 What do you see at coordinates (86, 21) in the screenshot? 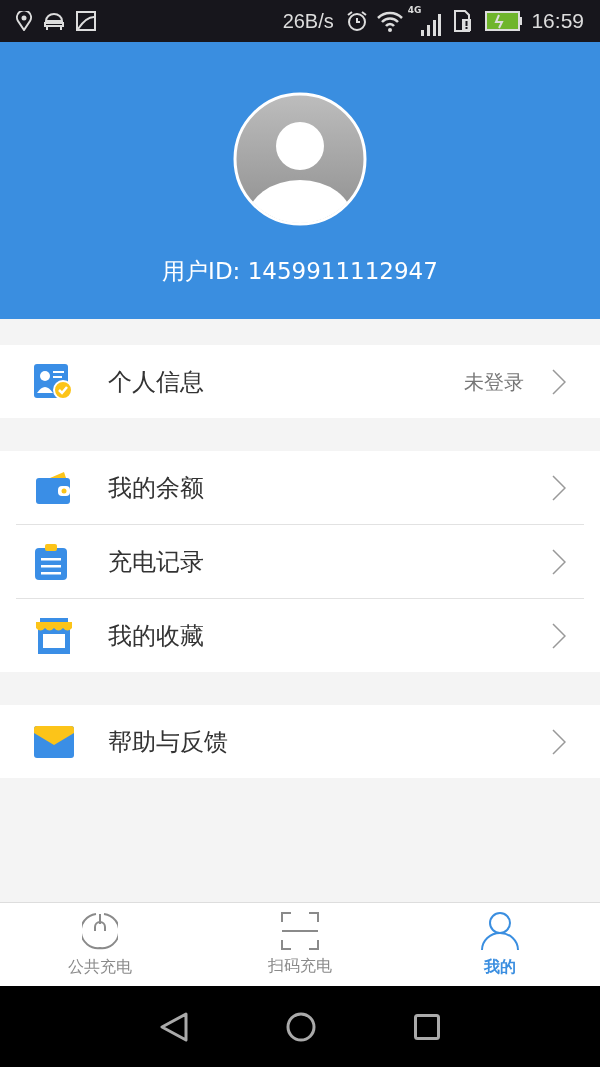
I see `image-icon` at bounding box center [86, 21].